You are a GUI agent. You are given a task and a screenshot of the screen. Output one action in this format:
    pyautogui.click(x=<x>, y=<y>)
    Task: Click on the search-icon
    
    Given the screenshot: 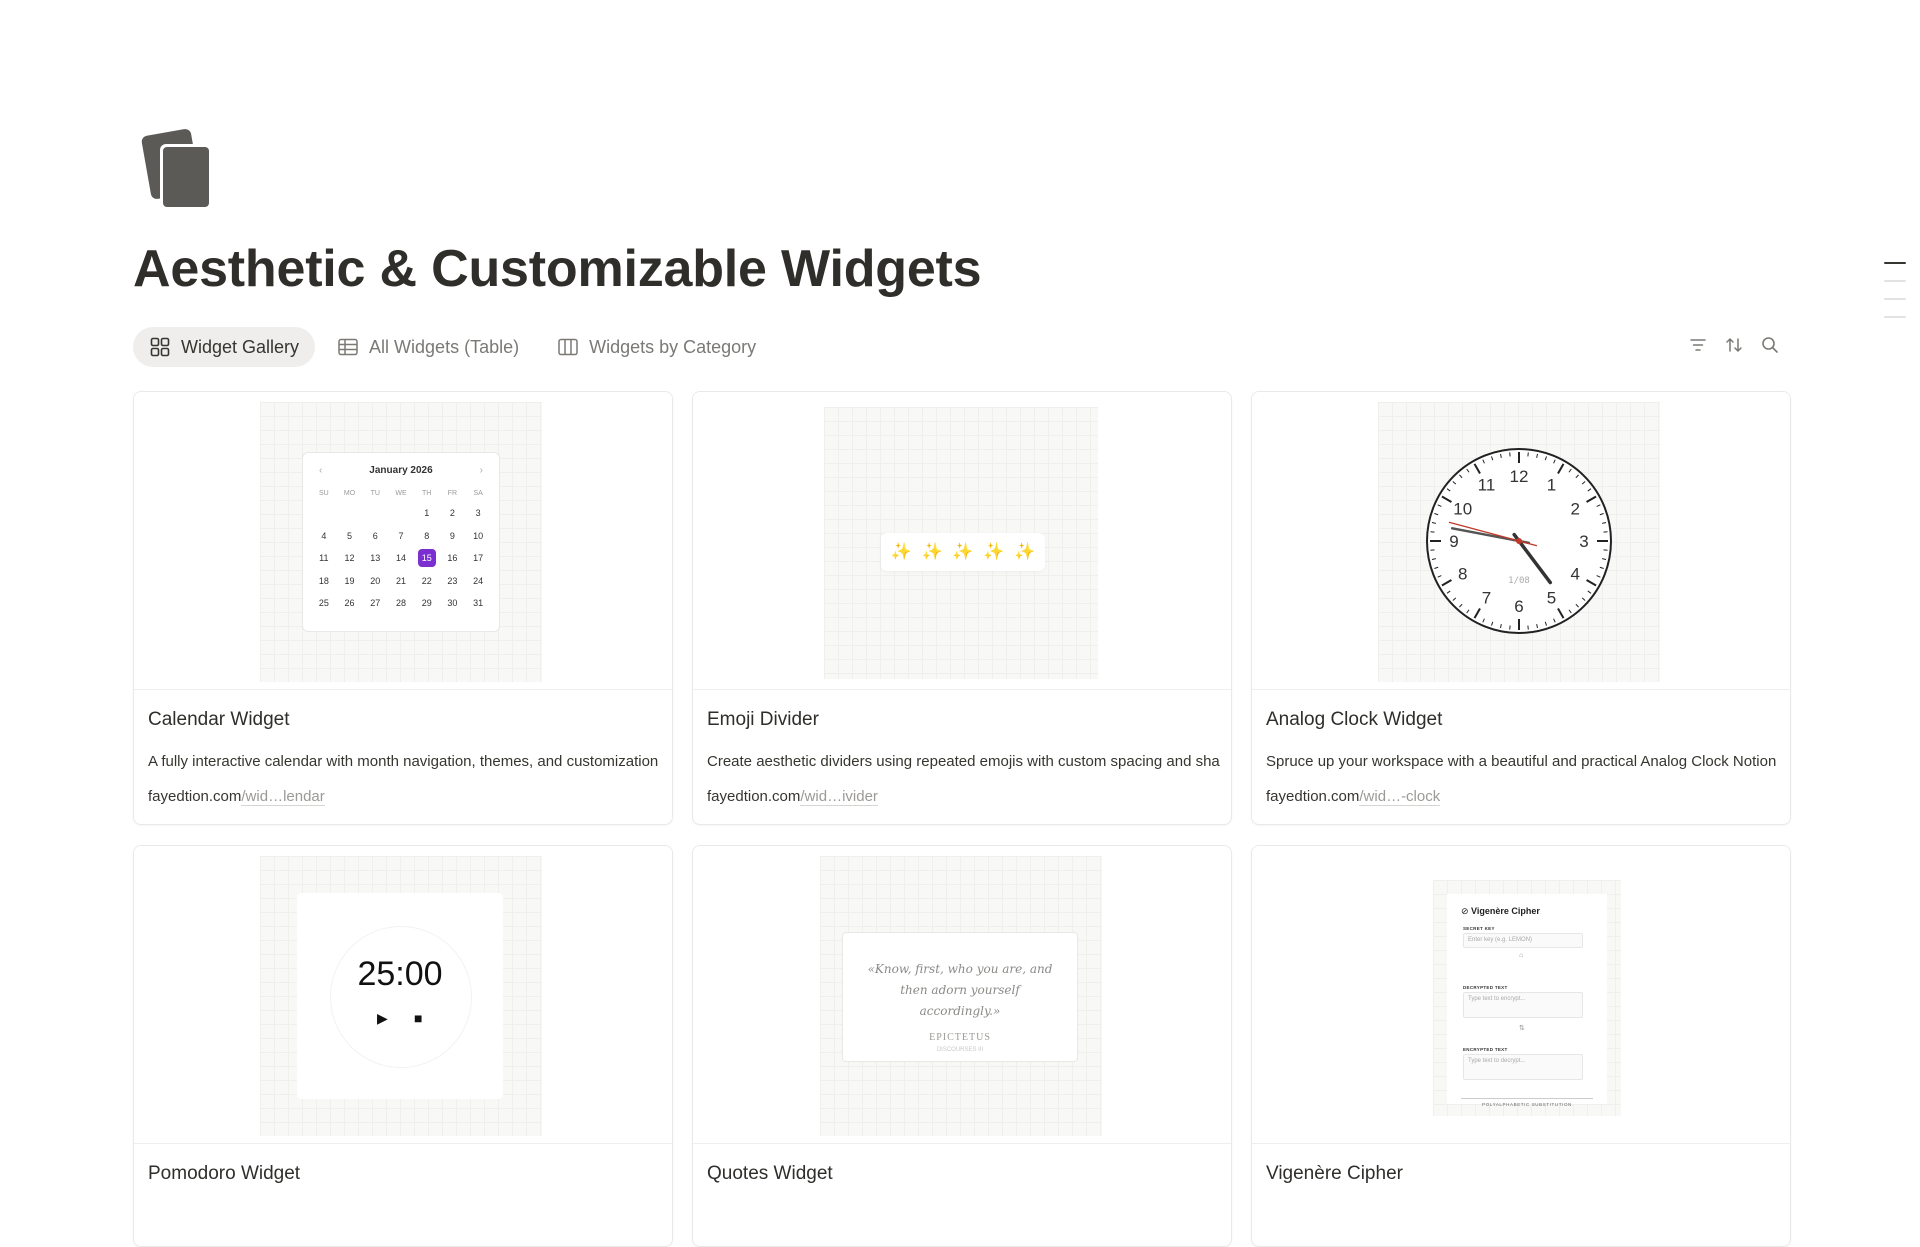 What is the action you would take?
    pyautogui.click(x=1770, y=345)
    